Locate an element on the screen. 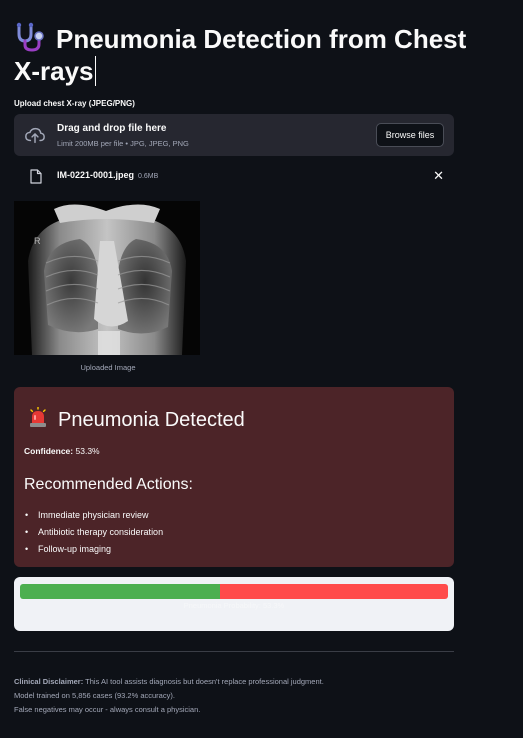  file-icon is located at coordinates (36, 176).